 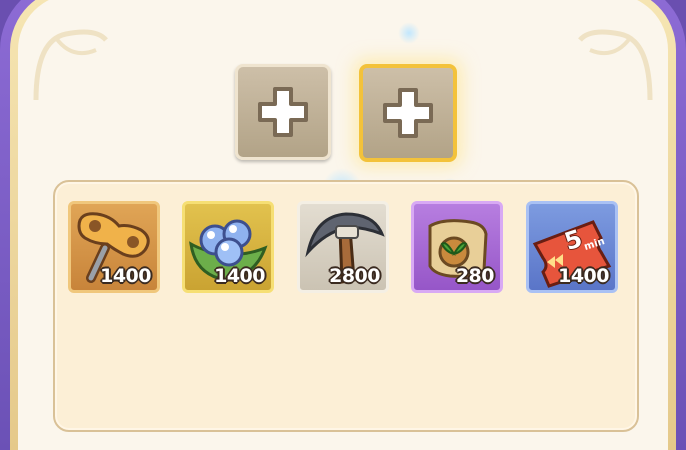 I want to click on sparkle-effect, so click(x=409, y=33).